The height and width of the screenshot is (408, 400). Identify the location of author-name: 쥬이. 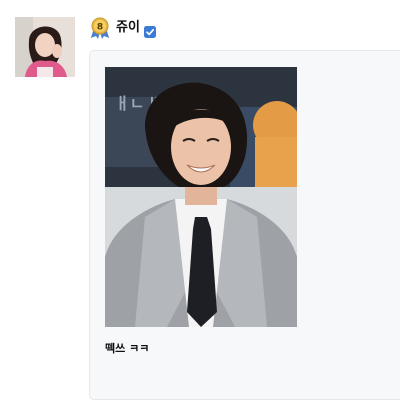
(128, 28).